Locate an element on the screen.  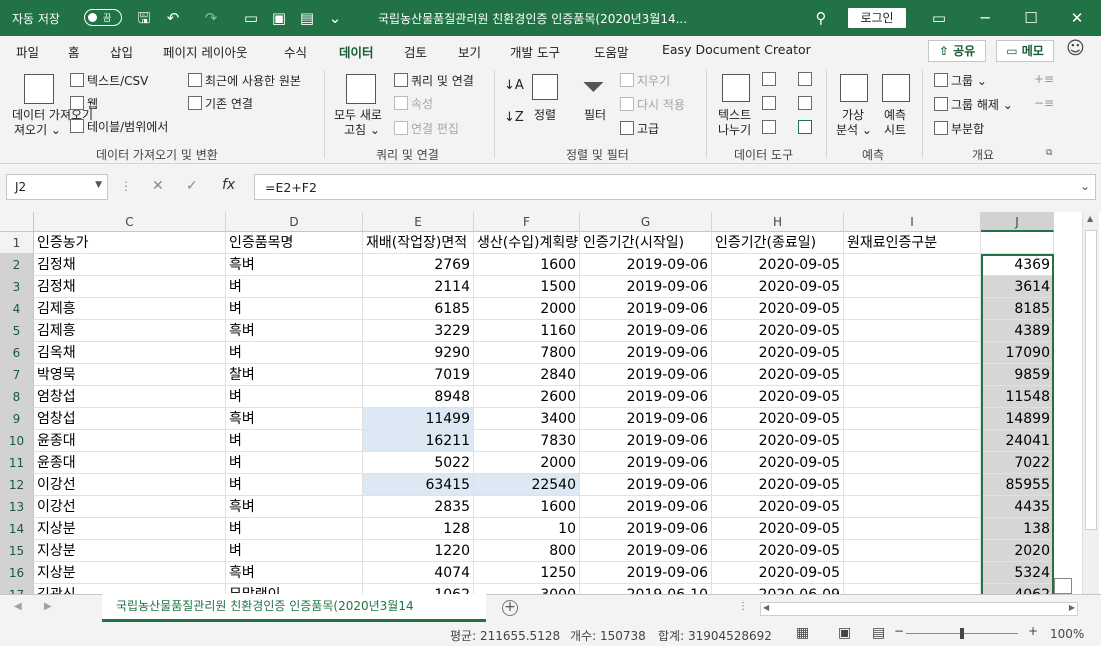
table-cell: 김광신 is located at coordinates (130, 589).